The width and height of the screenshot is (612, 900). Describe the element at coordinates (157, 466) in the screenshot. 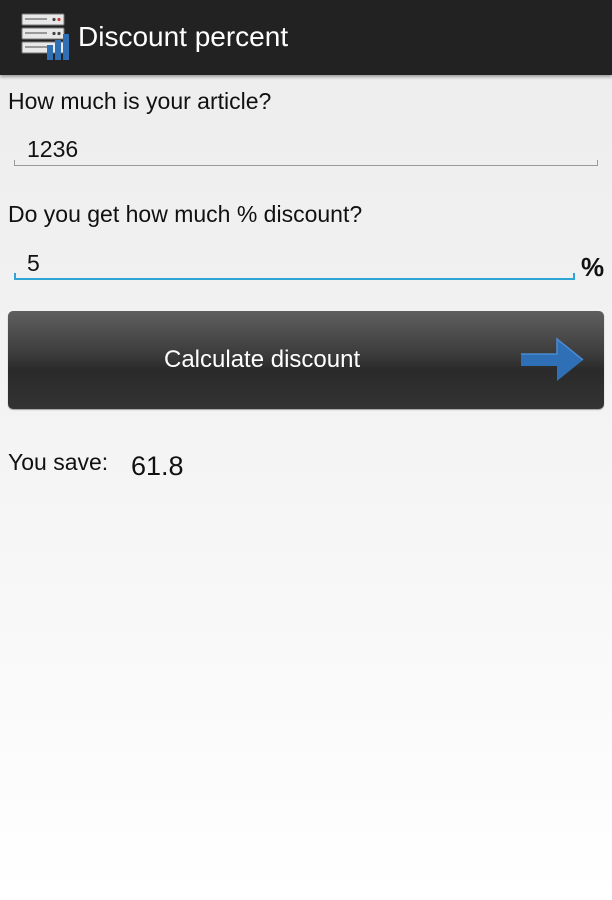

I see `you-save-value: 61.8` at that location.